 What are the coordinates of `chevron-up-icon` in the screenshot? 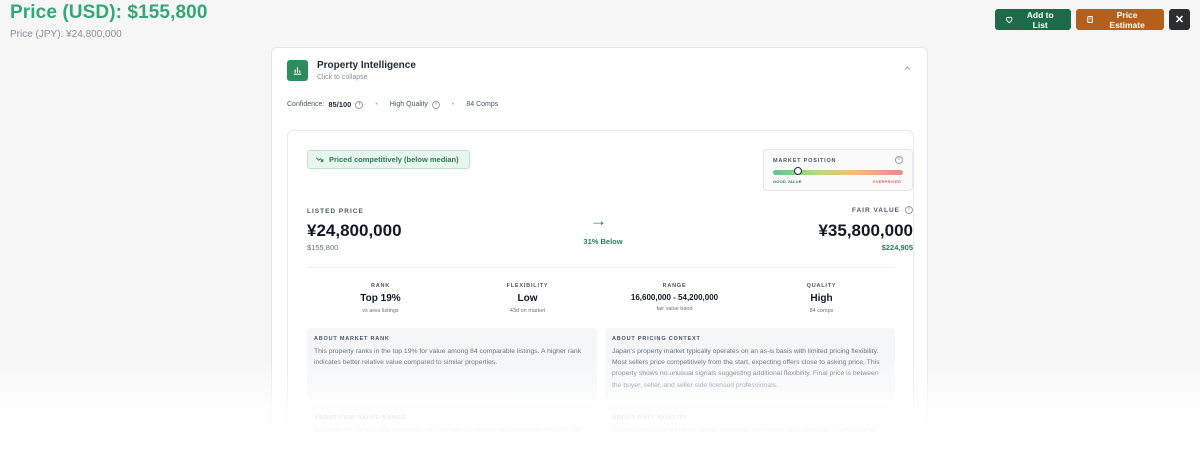 It's located at (907, 69).